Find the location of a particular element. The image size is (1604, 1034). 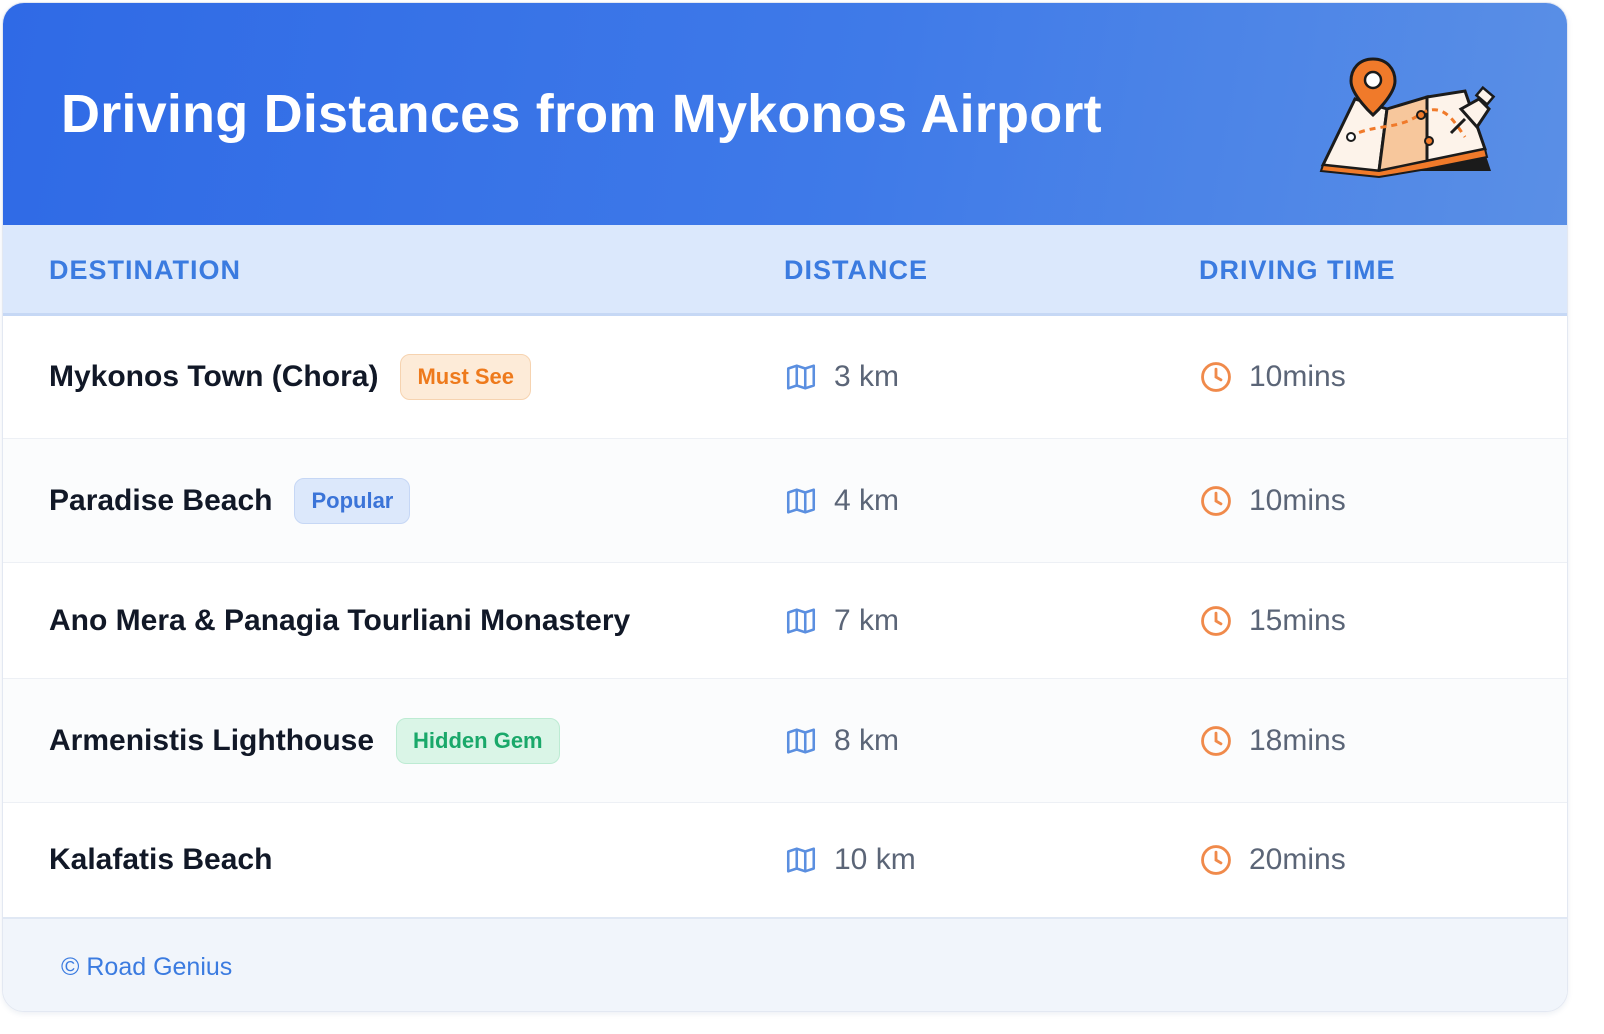

time-value: 20mins is located at coordinates (1297, 859).